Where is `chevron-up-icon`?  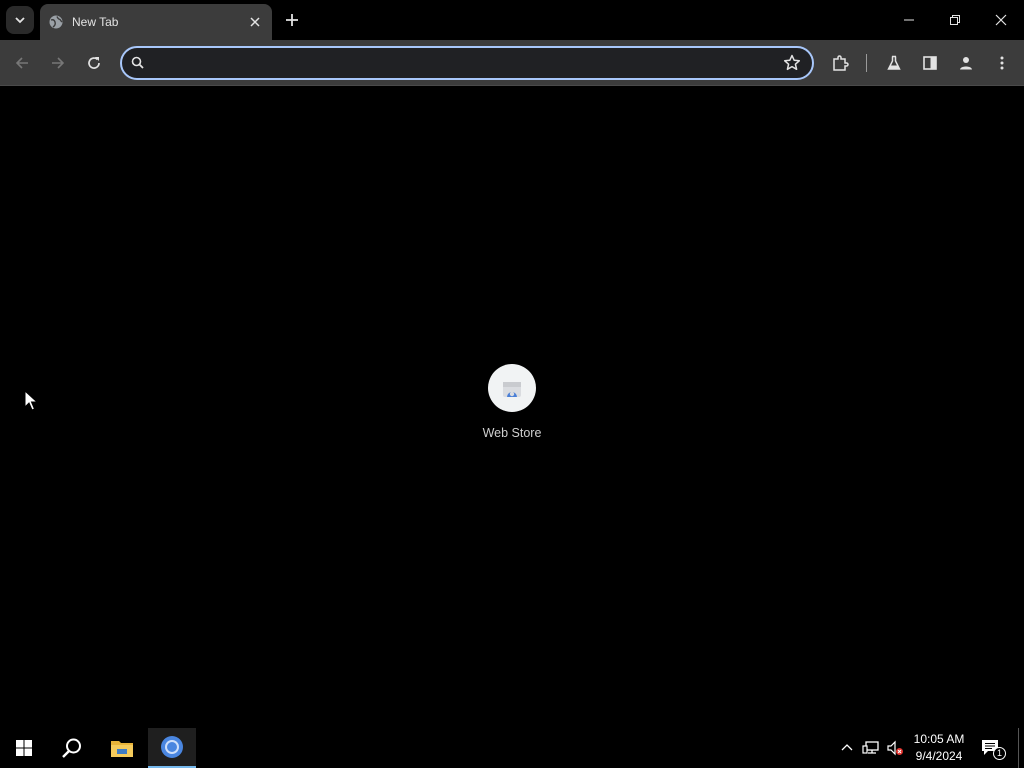
chevron-up-icon is located at coordinates (847, 747).